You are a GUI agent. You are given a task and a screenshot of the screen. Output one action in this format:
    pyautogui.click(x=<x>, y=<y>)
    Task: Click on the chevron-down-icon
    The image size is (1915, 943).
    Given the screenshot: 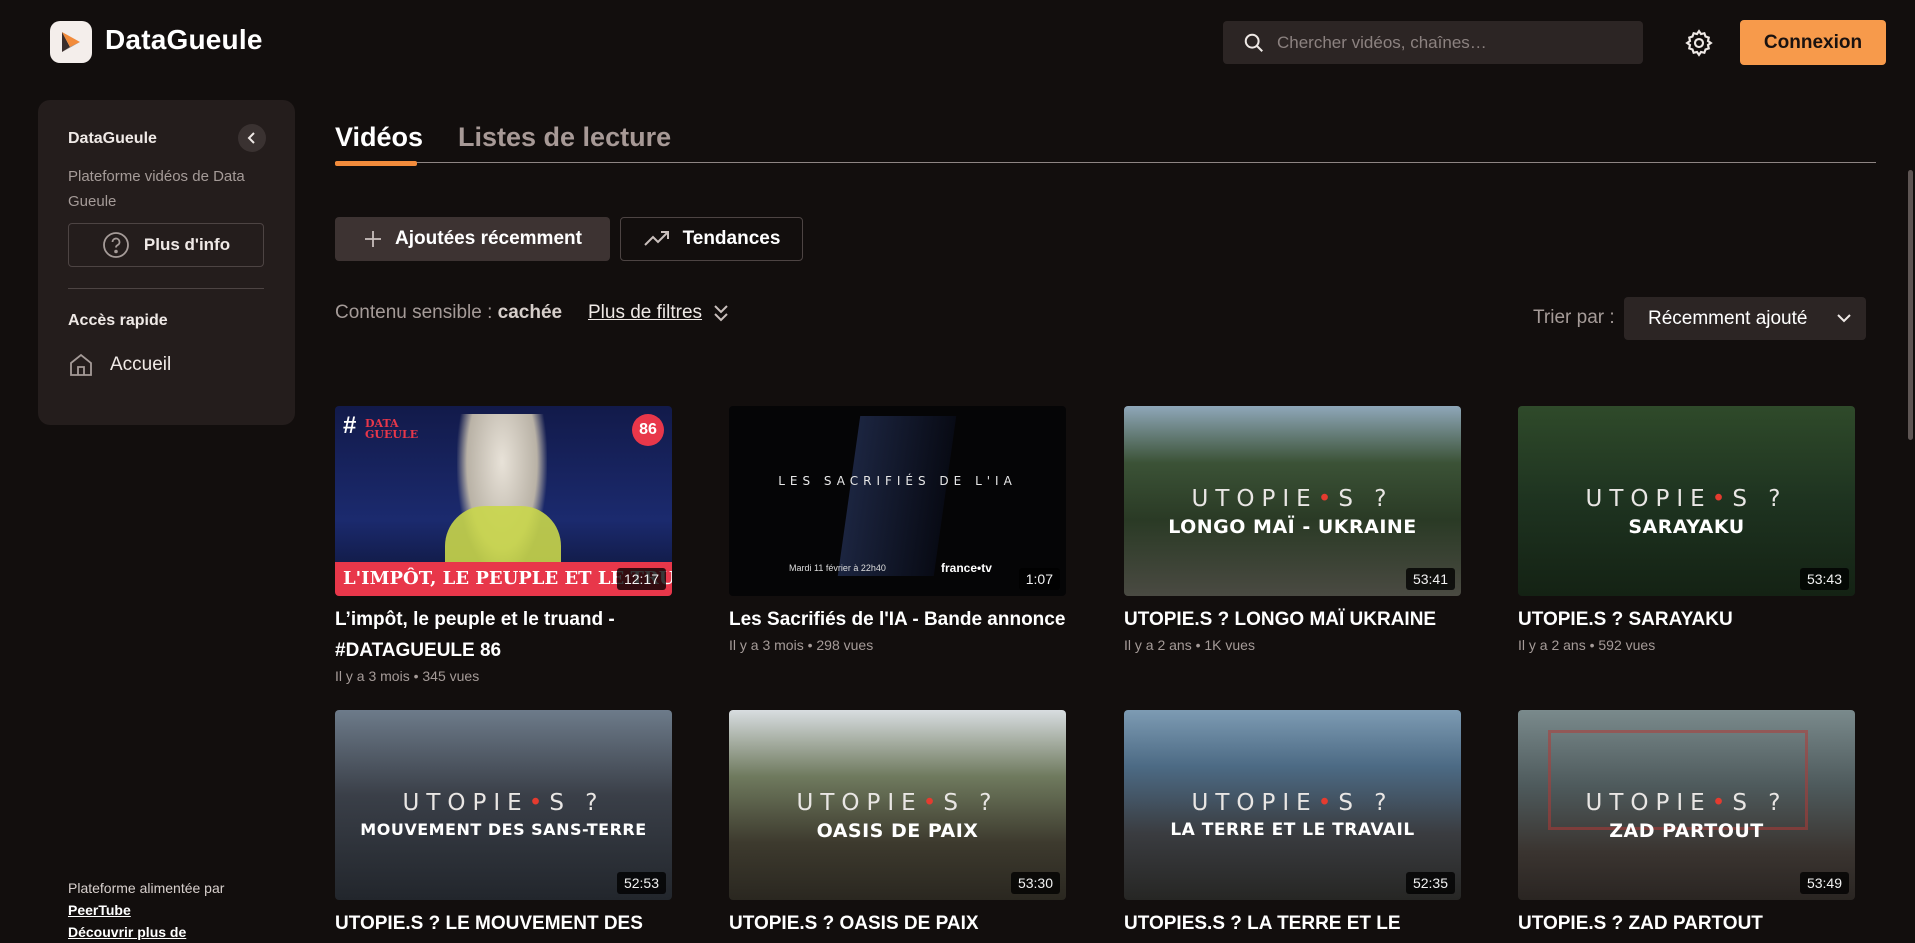 What is the action you would take?
    pyautogui.click(x=1844, y=318)
    